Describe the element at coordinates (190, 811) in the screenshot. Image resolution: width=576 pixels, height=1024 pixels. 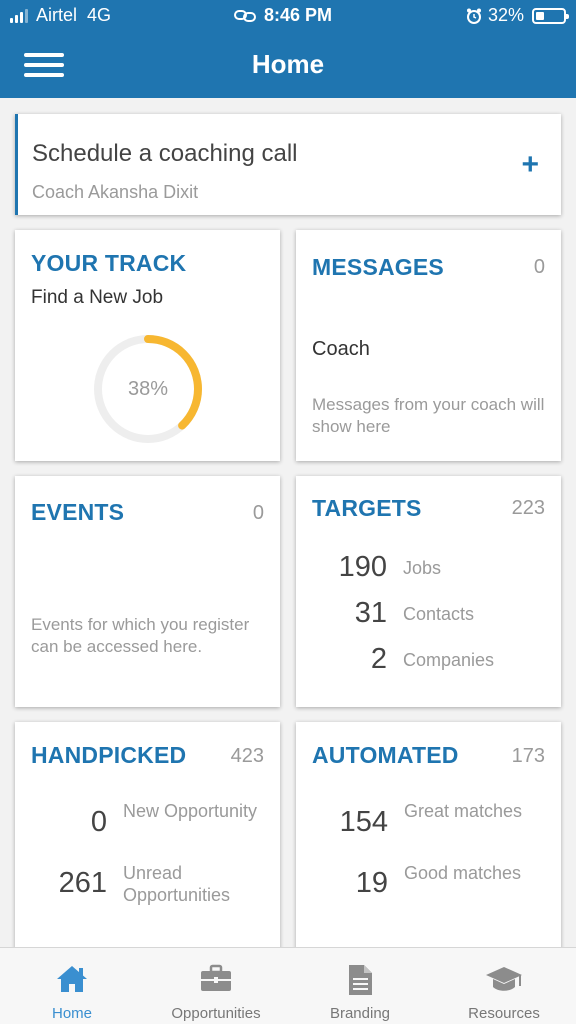
I see `handpicked-label-new: New Opportunity` at that location.